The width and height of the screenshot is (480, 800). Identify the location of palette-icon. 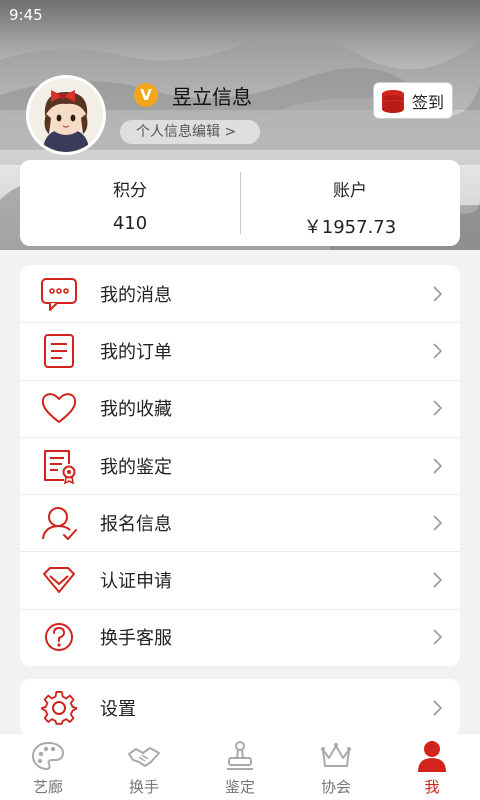
(48, 756).